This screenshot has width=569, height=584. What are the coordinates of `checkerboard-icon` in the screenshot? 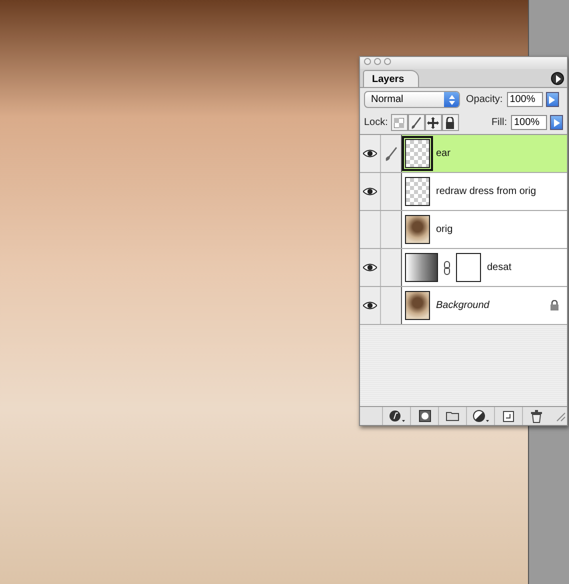 It's located at (399, 122).